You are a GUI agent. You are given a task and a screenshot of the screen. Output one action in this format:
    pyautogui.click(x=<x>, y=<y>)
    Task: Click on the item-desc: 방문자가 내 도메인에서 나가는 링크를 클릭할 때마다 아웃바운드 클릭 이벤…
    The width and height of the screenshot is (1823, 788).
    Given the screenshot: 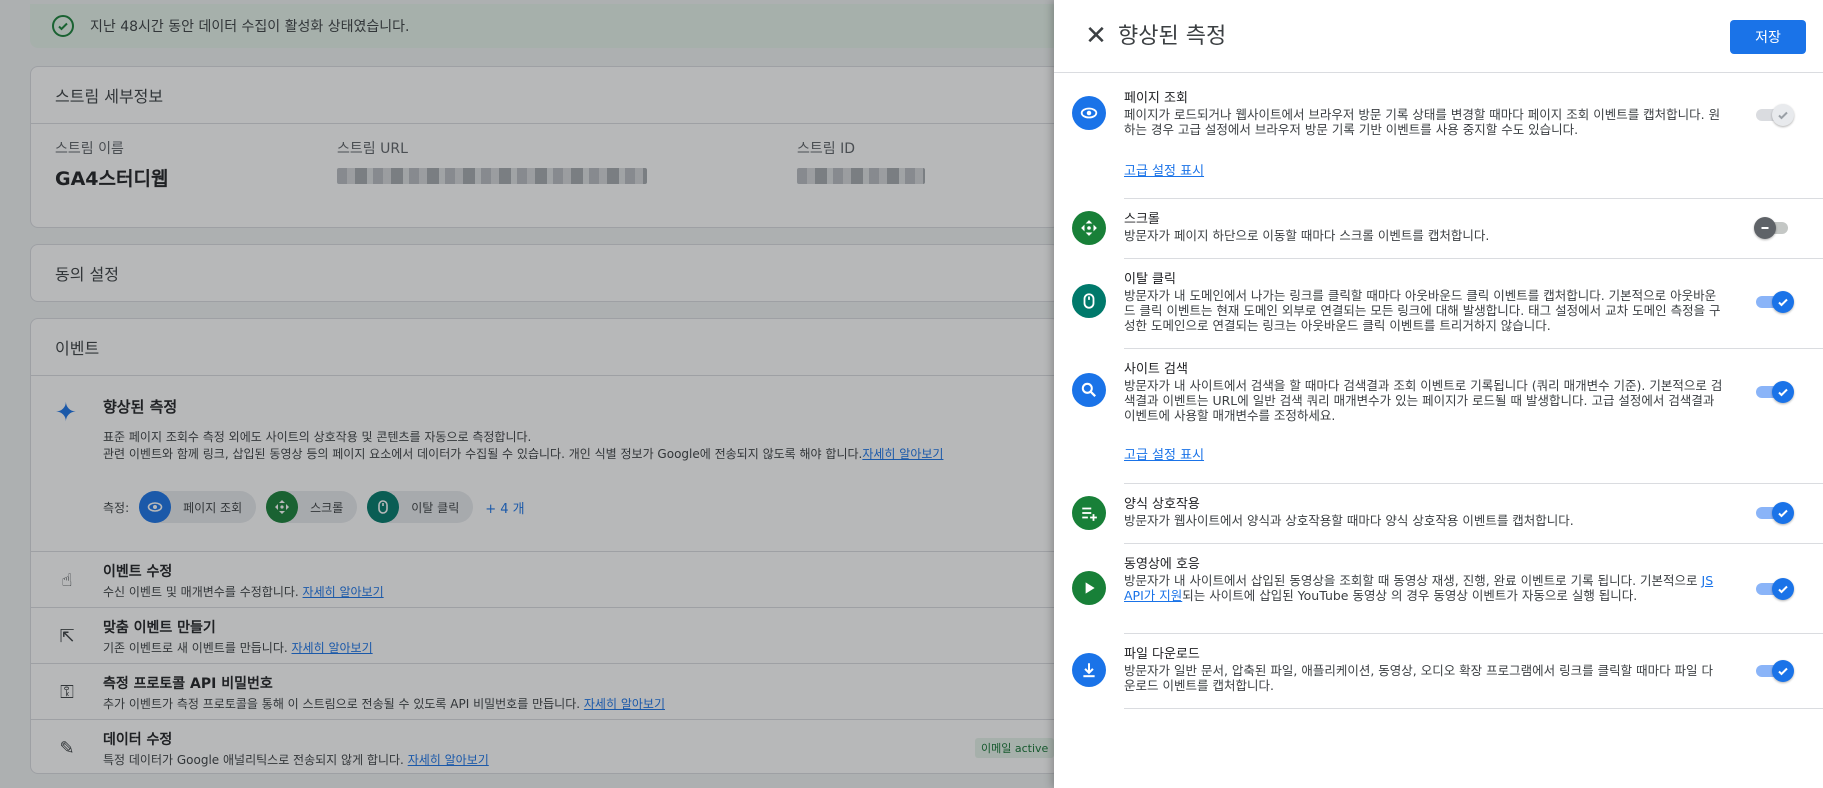 What is the action you would take?
    pyautogui.click(x=1422, y=310)
    